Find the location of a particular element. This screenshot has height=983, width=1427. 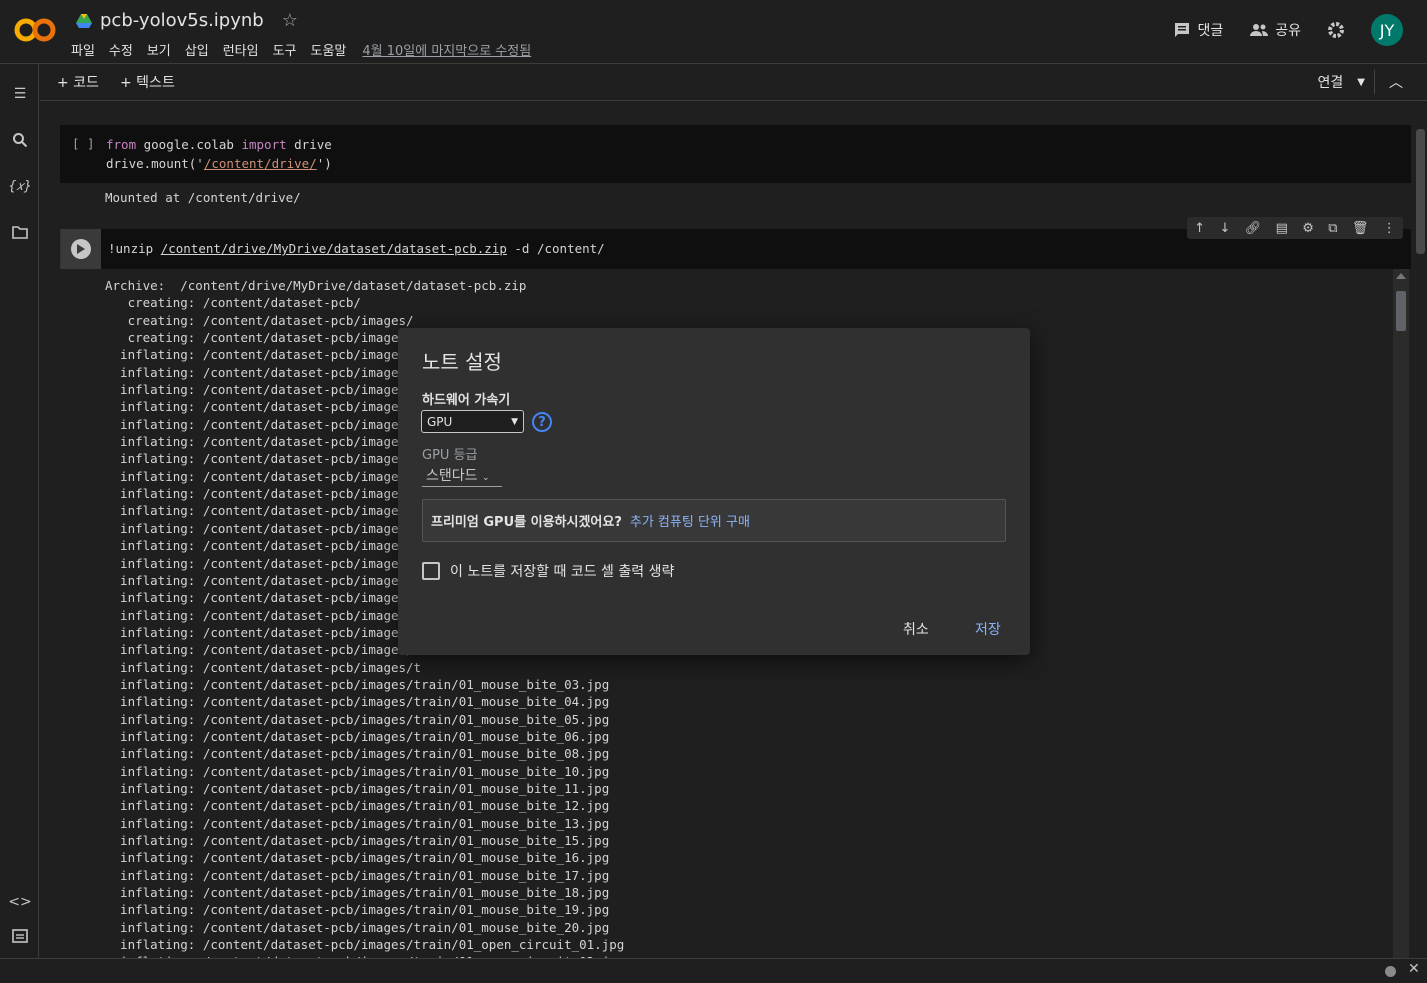

comment-button: 댓글 is located at coordinates (1198, 30).